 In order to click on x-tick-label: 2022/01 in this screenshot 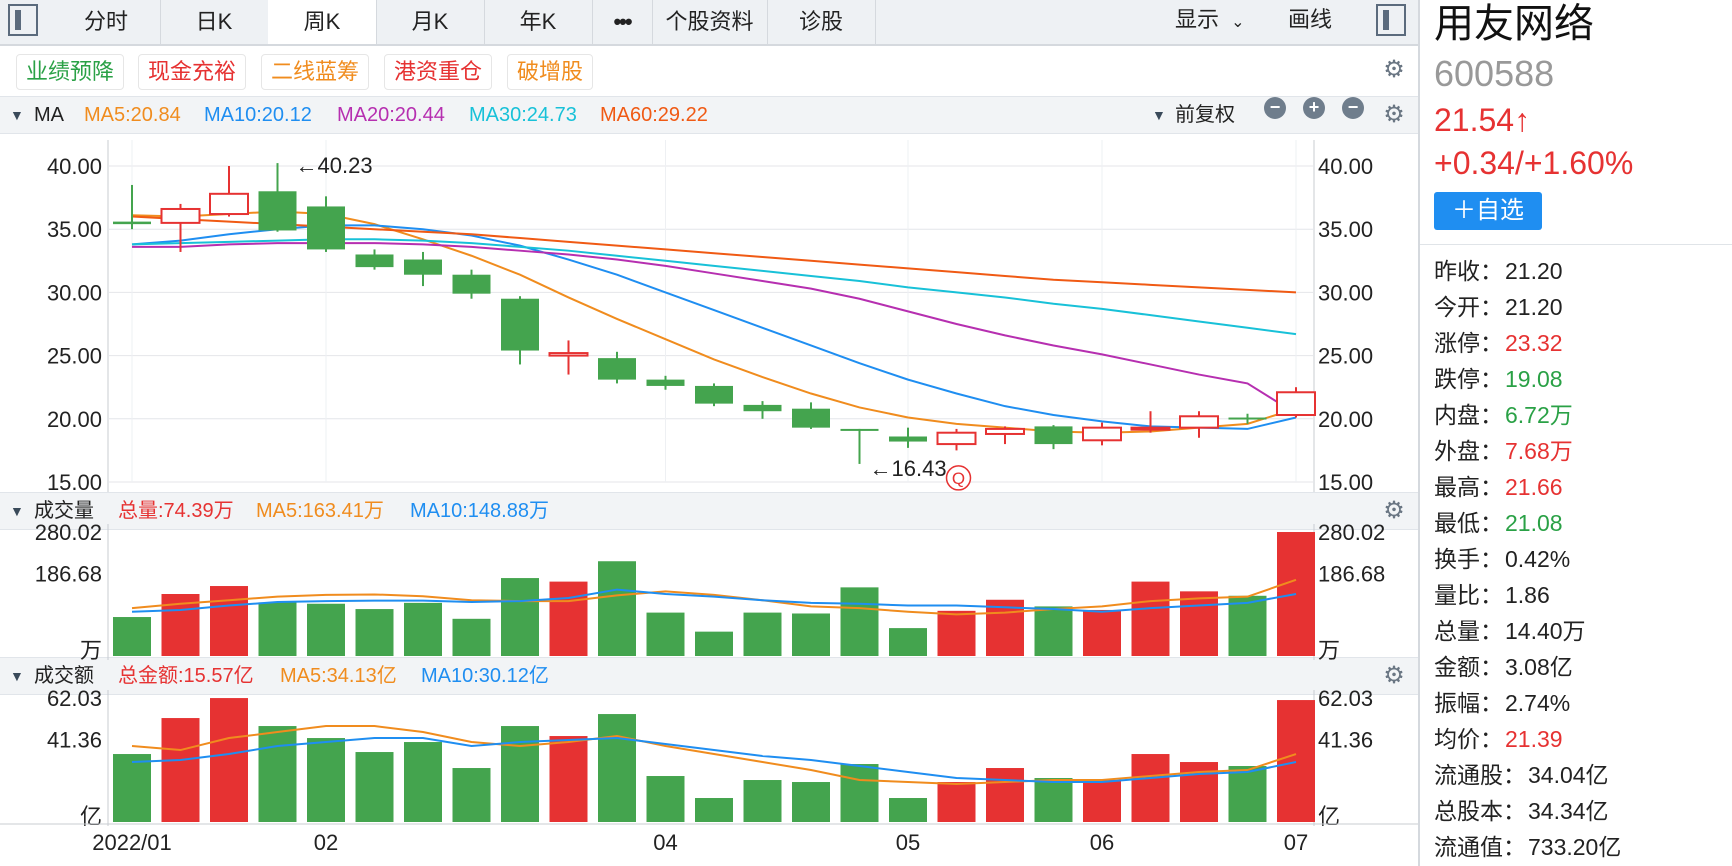, I will do `click(132, 842)`.